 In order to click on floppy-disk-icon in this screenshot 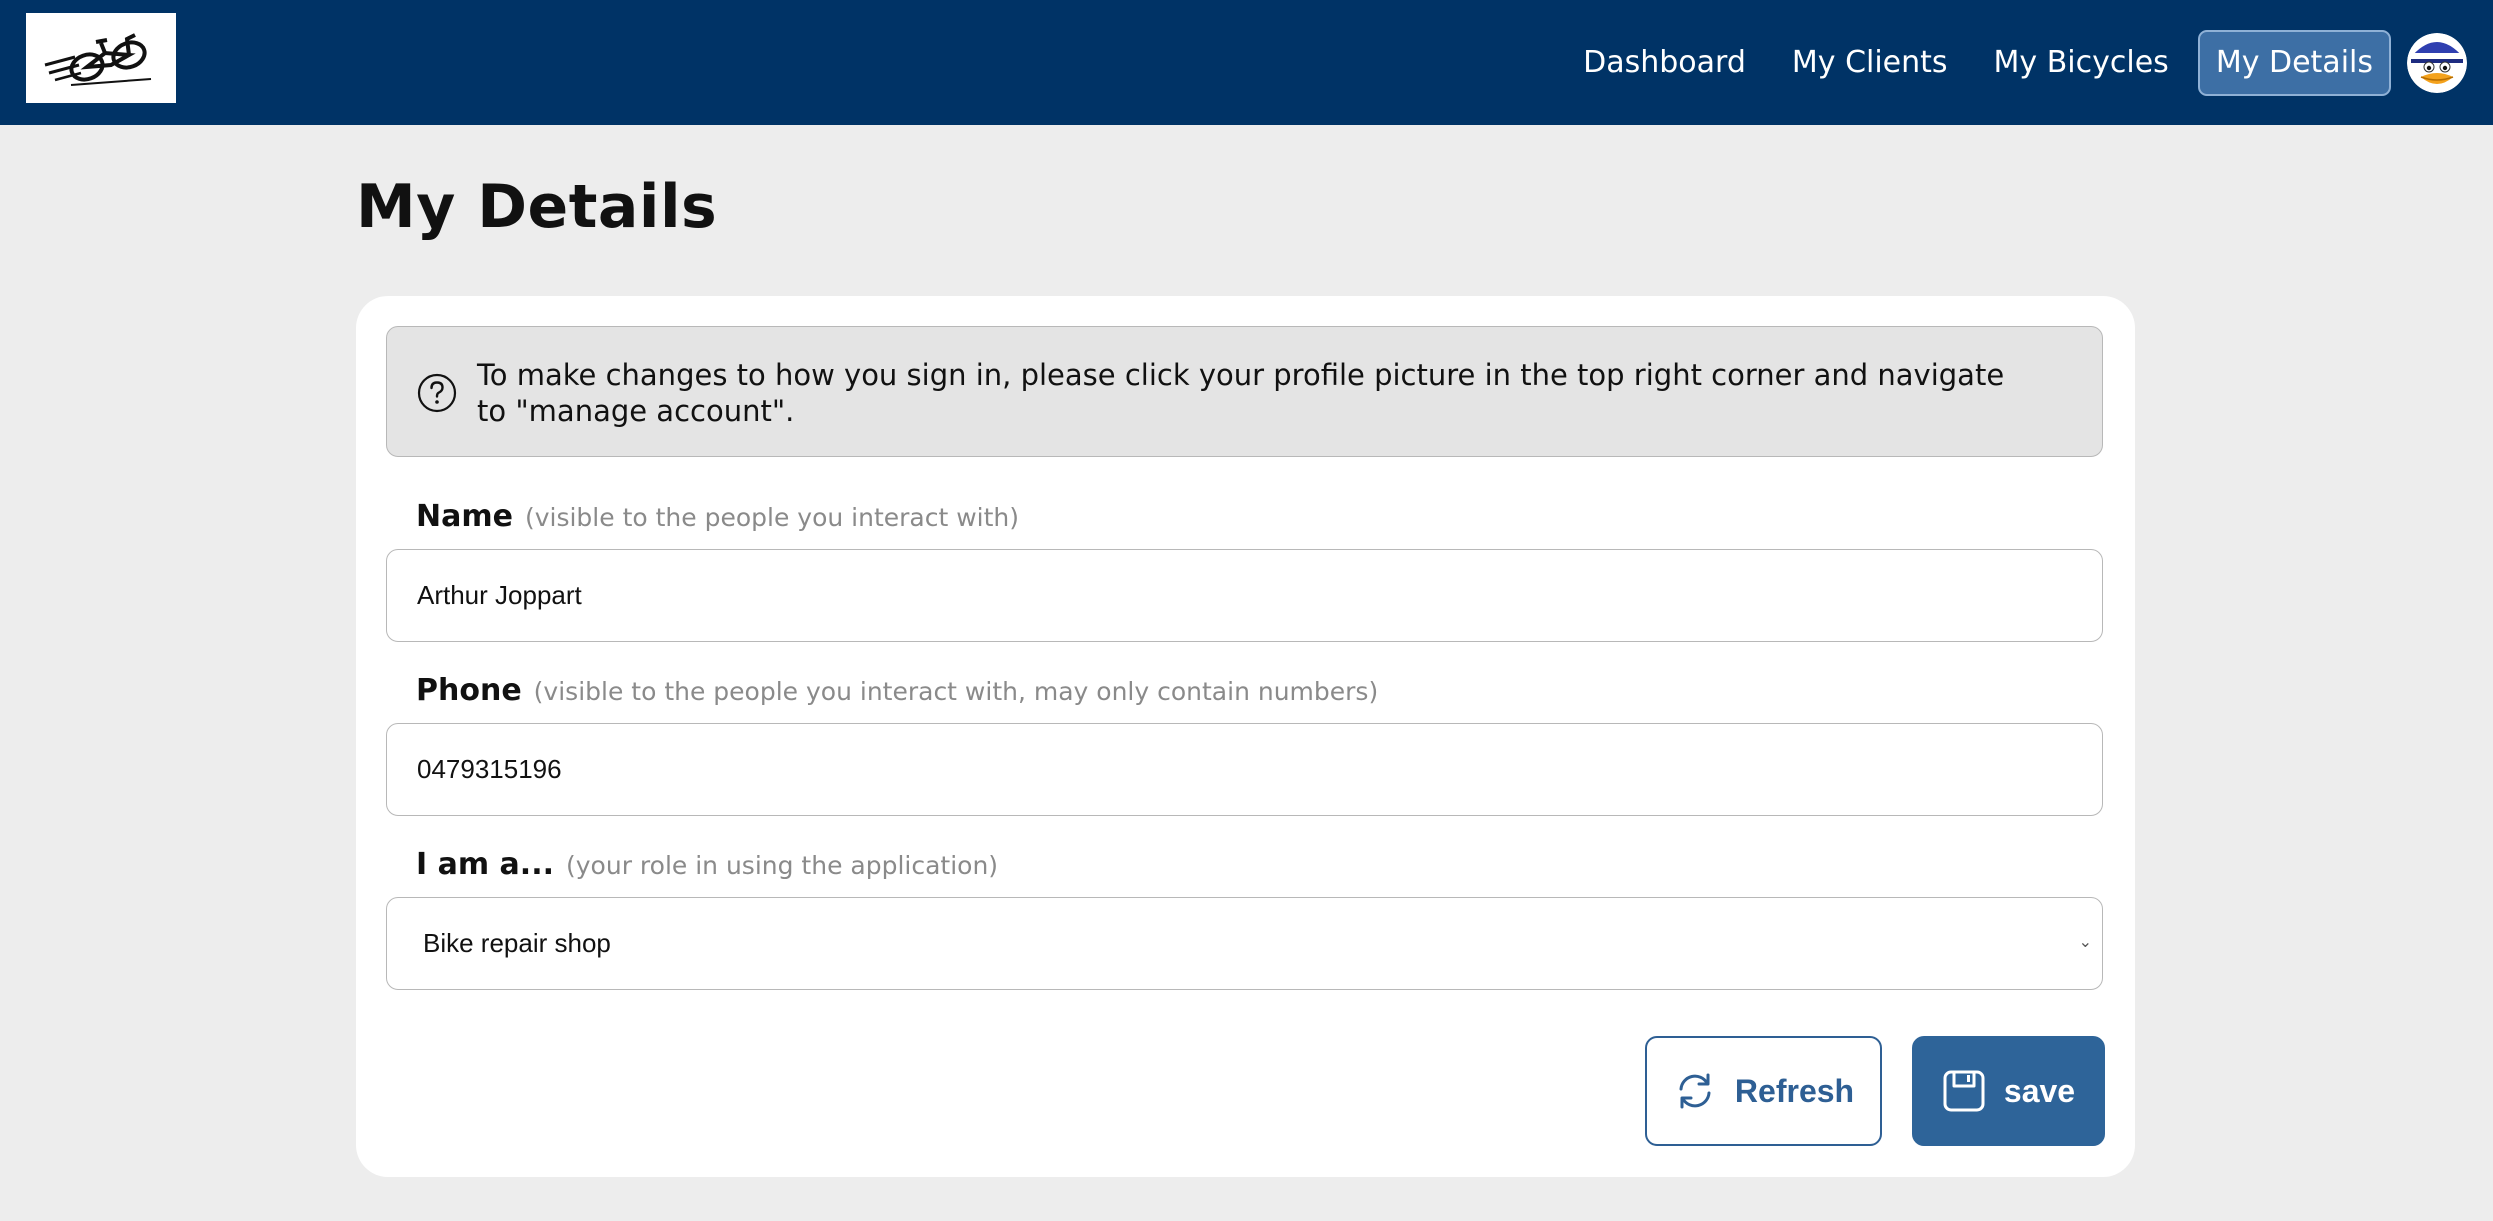, I will do `click(1964, 1091)`.